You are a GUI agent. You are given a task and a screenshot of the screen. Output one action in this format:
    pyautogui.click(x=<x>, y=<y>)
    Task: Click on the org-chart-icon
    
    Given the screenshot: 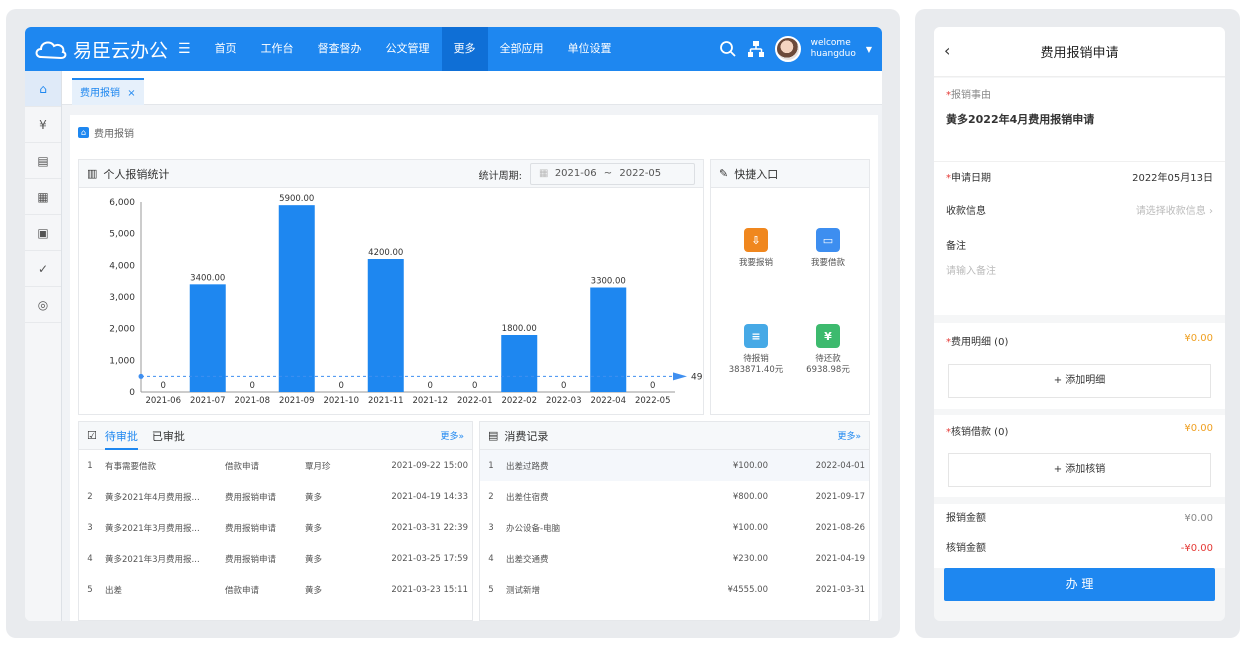 What is the action you would take?
    pyautogui.click(x=756, y=49)
    